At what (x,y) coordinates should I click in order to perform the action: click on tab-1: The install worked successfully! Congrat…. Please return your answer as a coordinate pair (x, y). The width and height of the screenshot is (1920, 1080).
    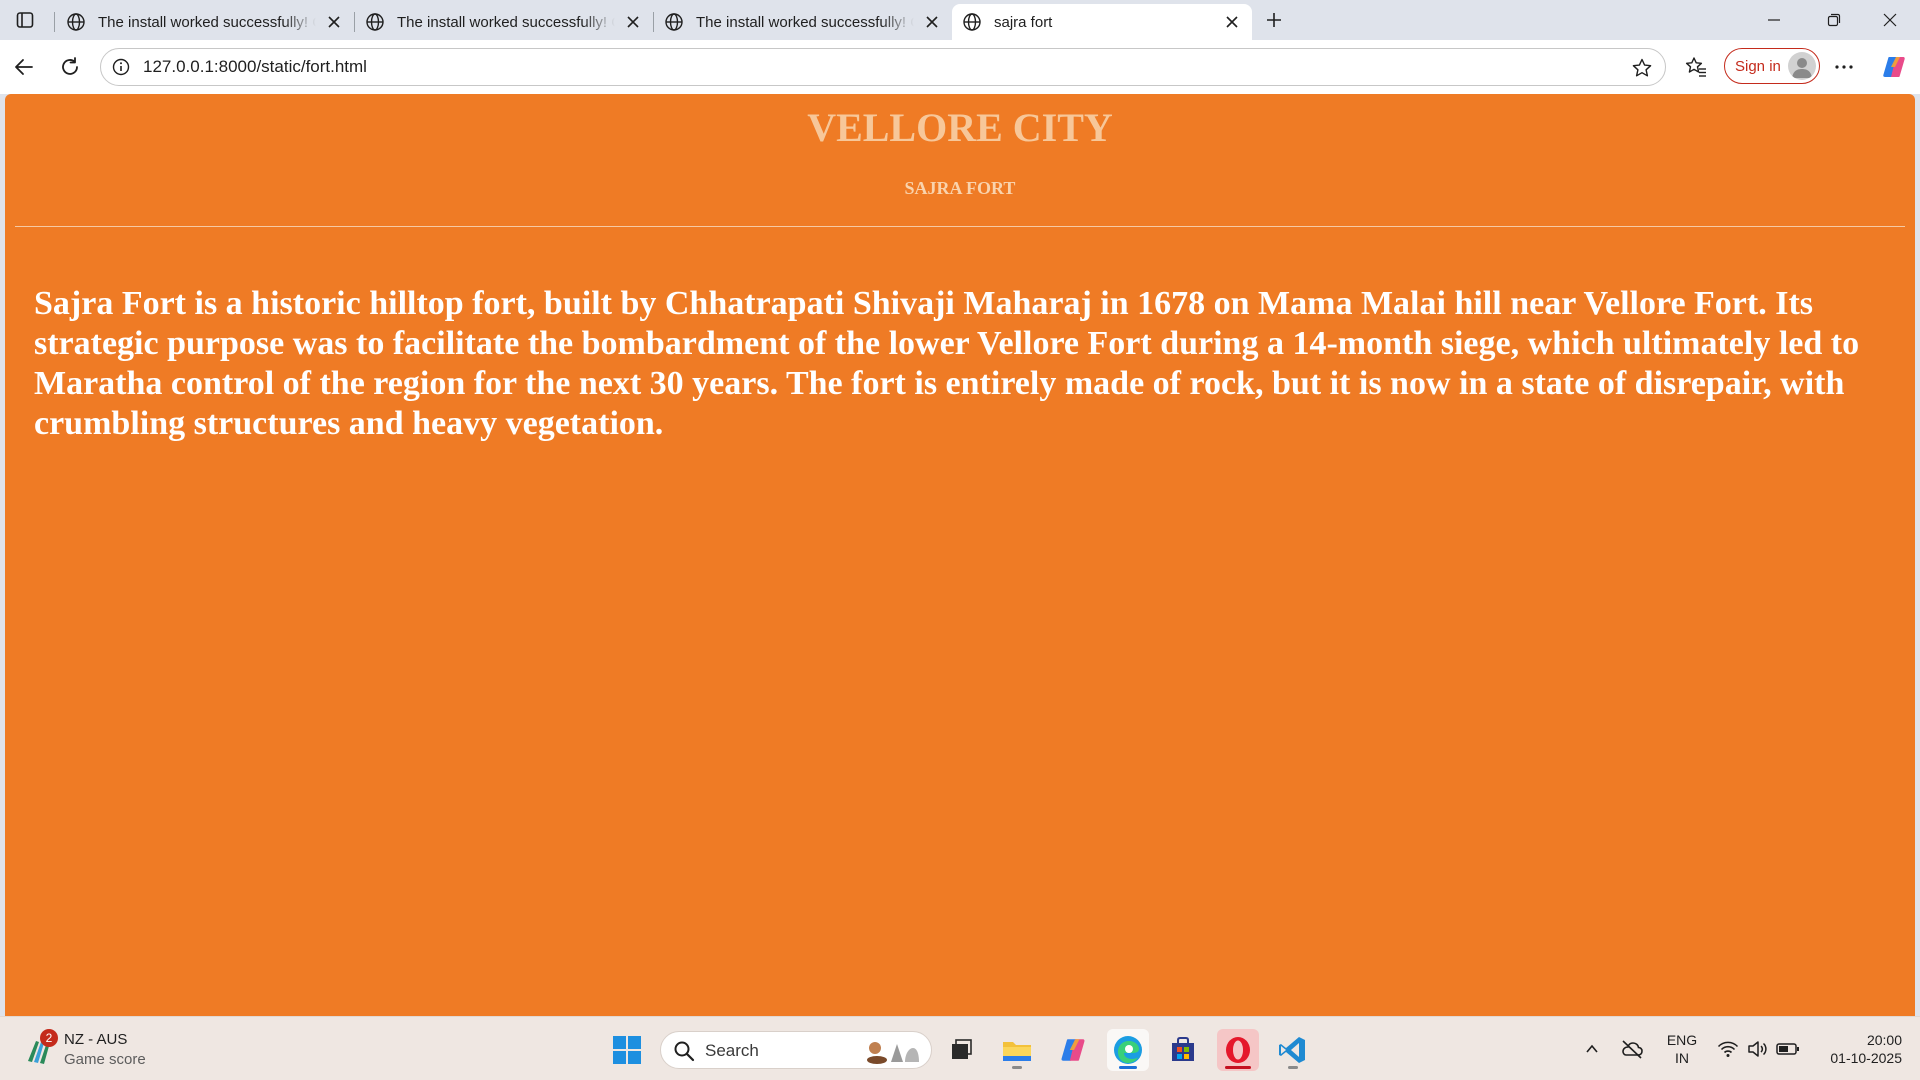
    Looking at the image, I should click on (205, 22).